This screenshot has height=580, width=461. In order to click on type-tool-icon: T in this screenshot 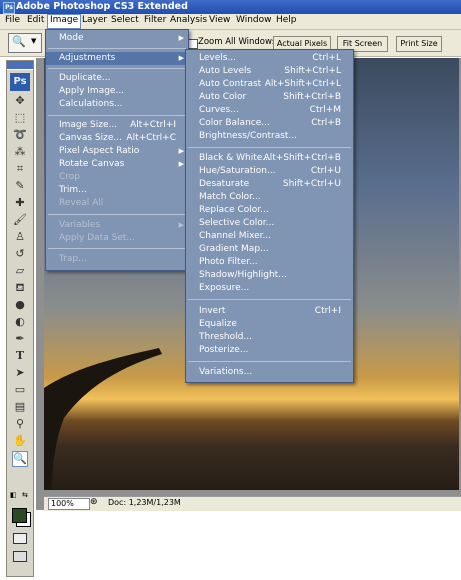, I will do `click(20, 356)`.